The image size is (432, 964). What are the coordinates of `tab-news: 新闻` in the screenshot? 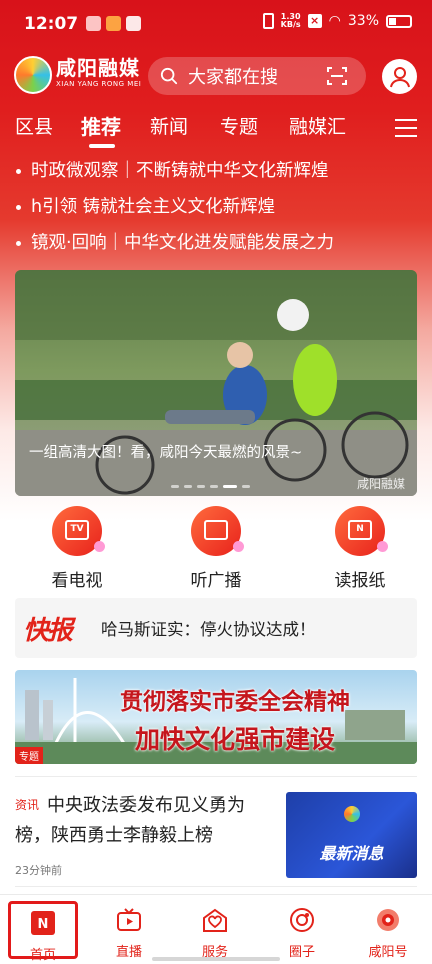 It's located at (169, 127).